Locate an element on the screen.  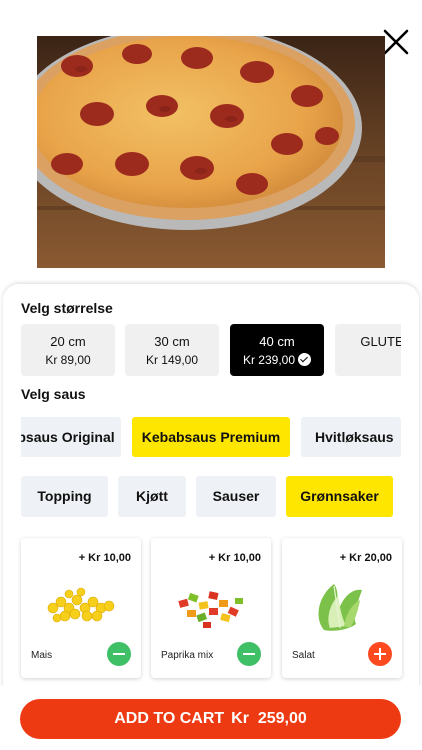
size-option-gluten: GLUTE Kr is located at coordinates (368, 350).